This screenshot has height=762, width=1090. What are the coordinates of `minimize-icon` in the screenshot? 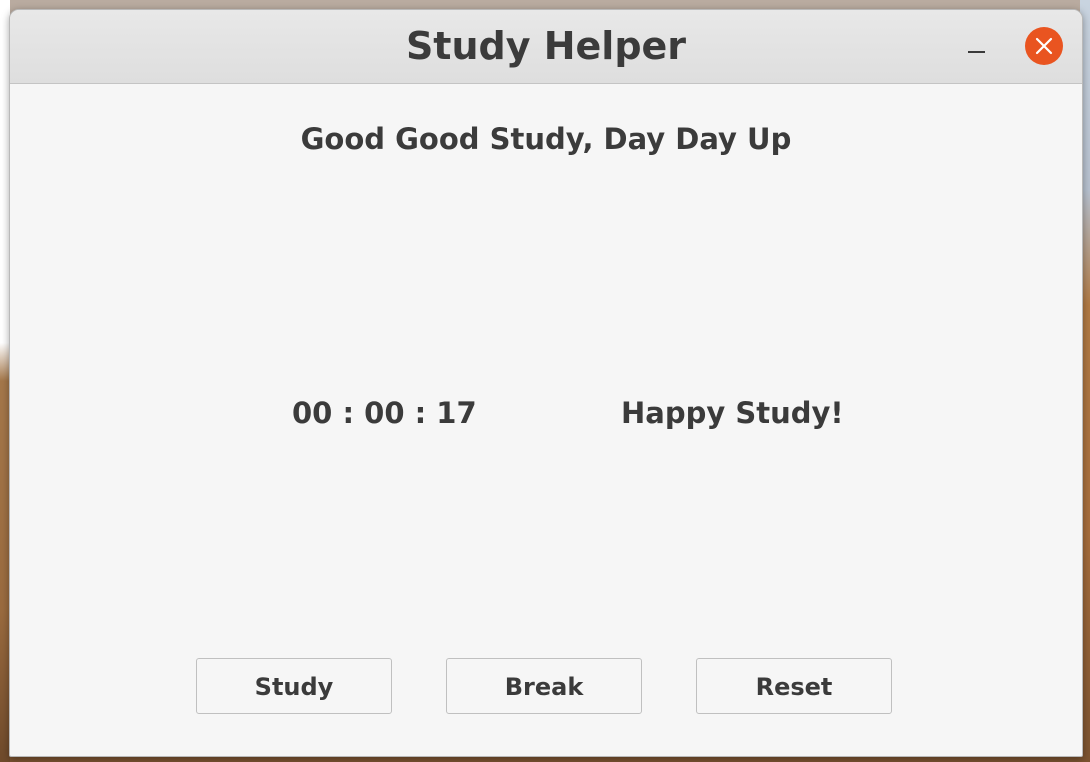 It's located at (976, 52).